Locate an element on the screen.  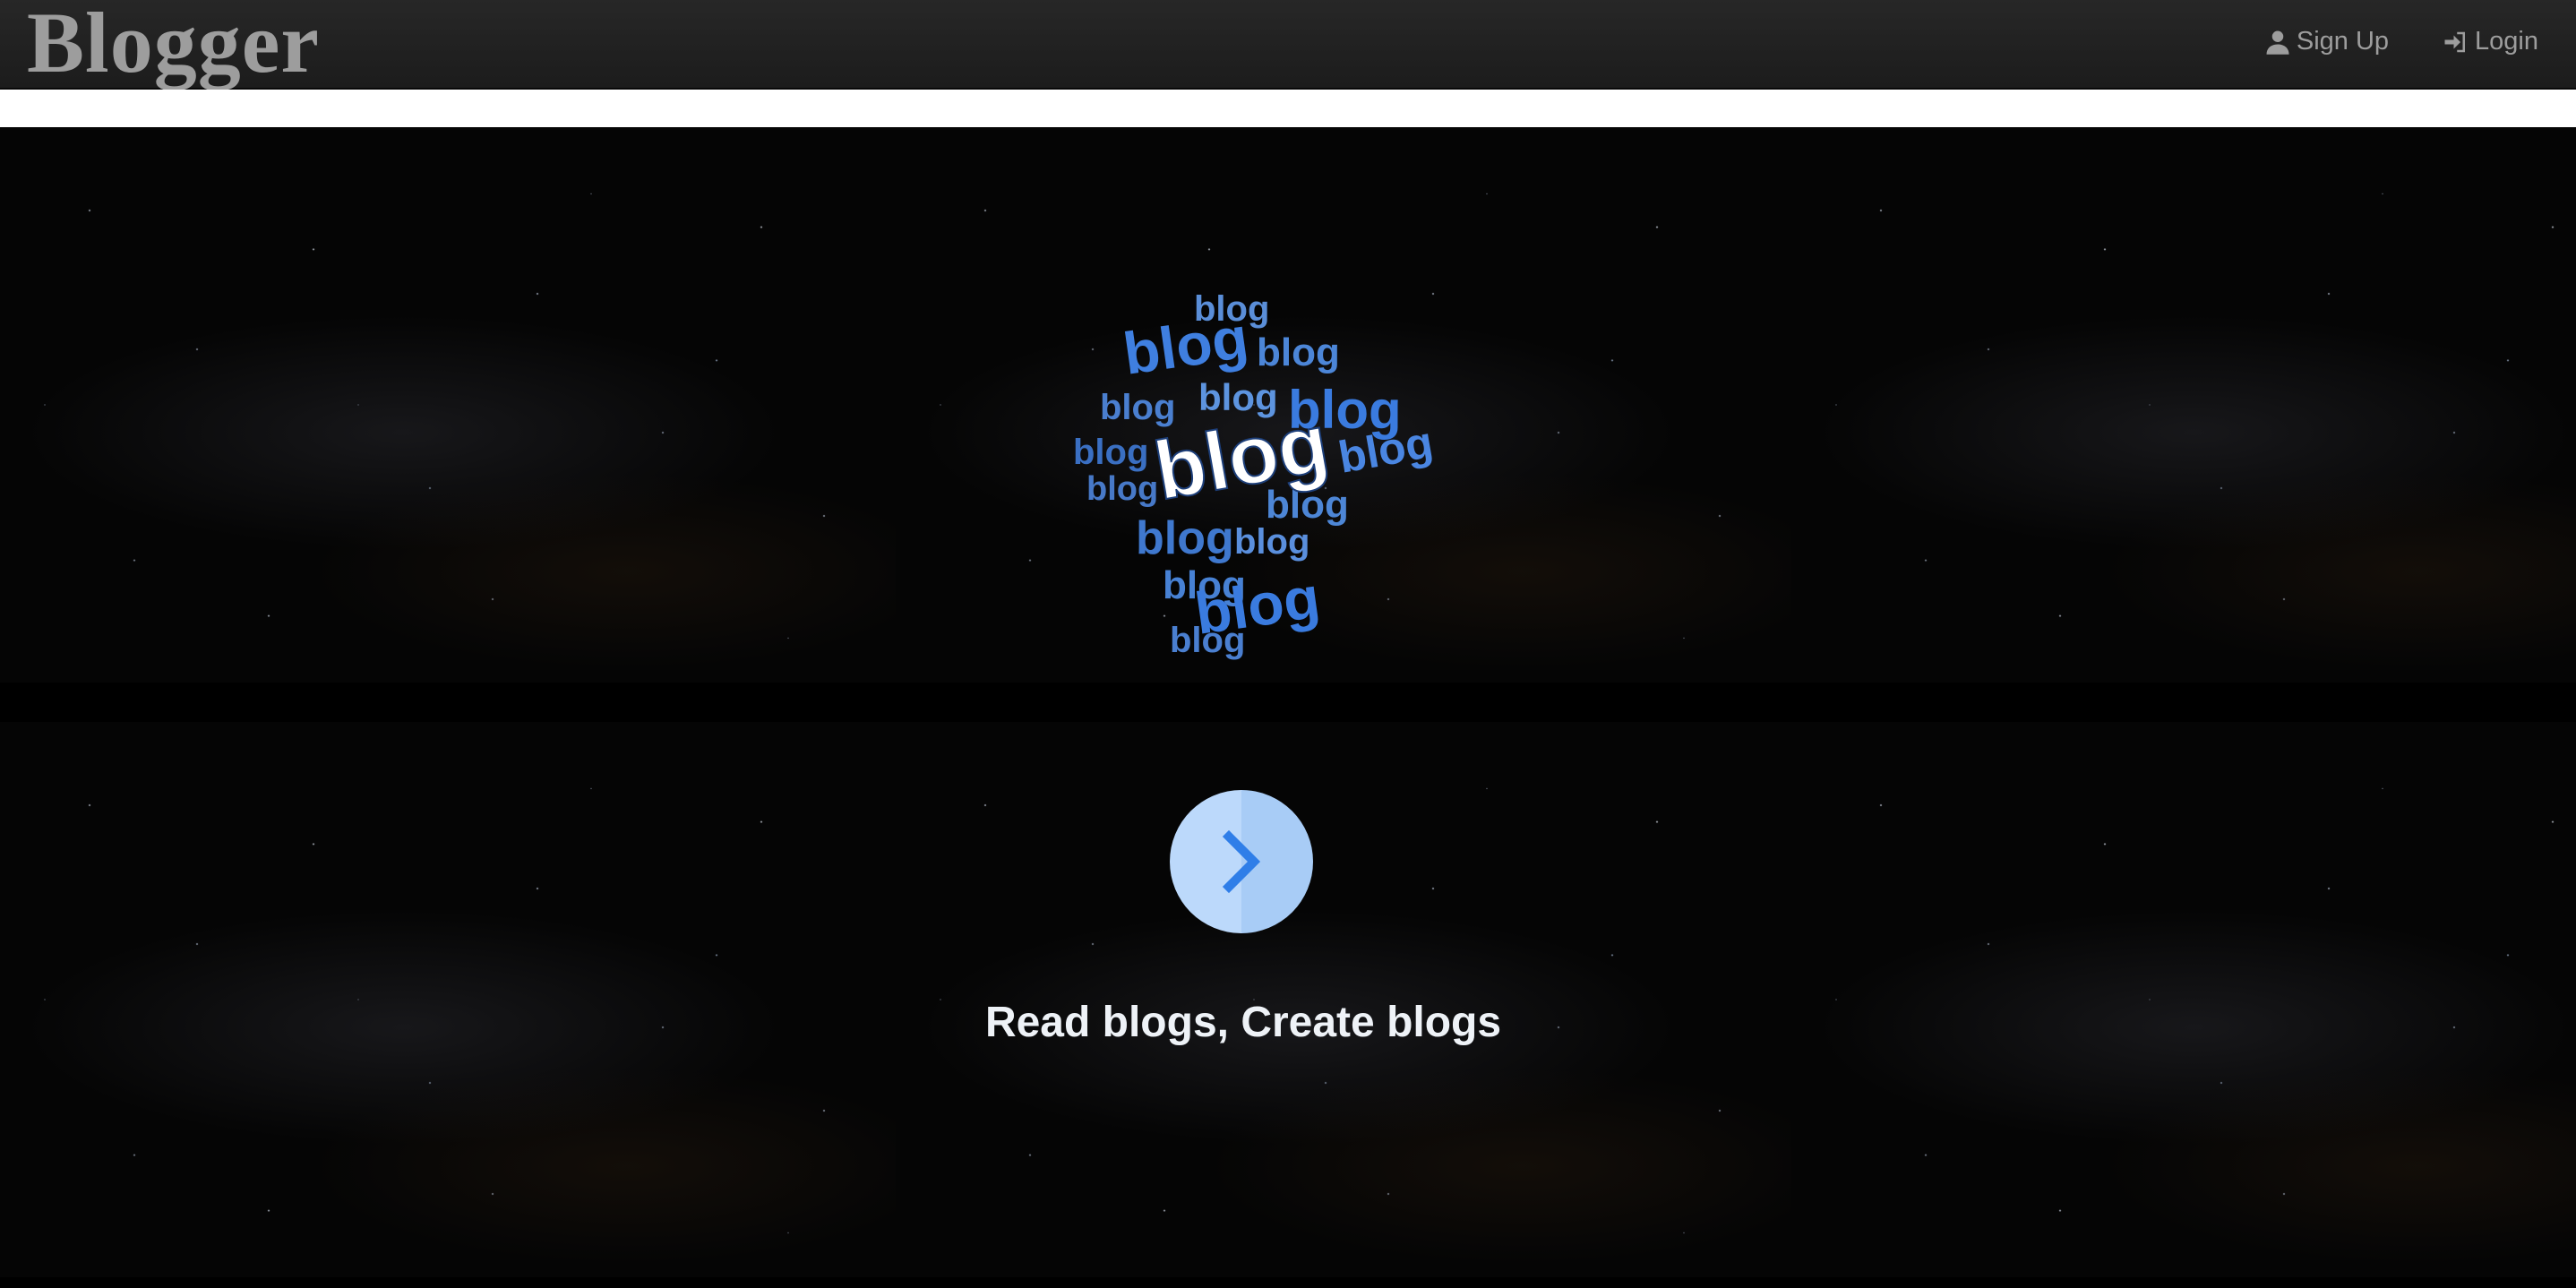
signup-label: Sign Up is located at coordinates (2343, 41).